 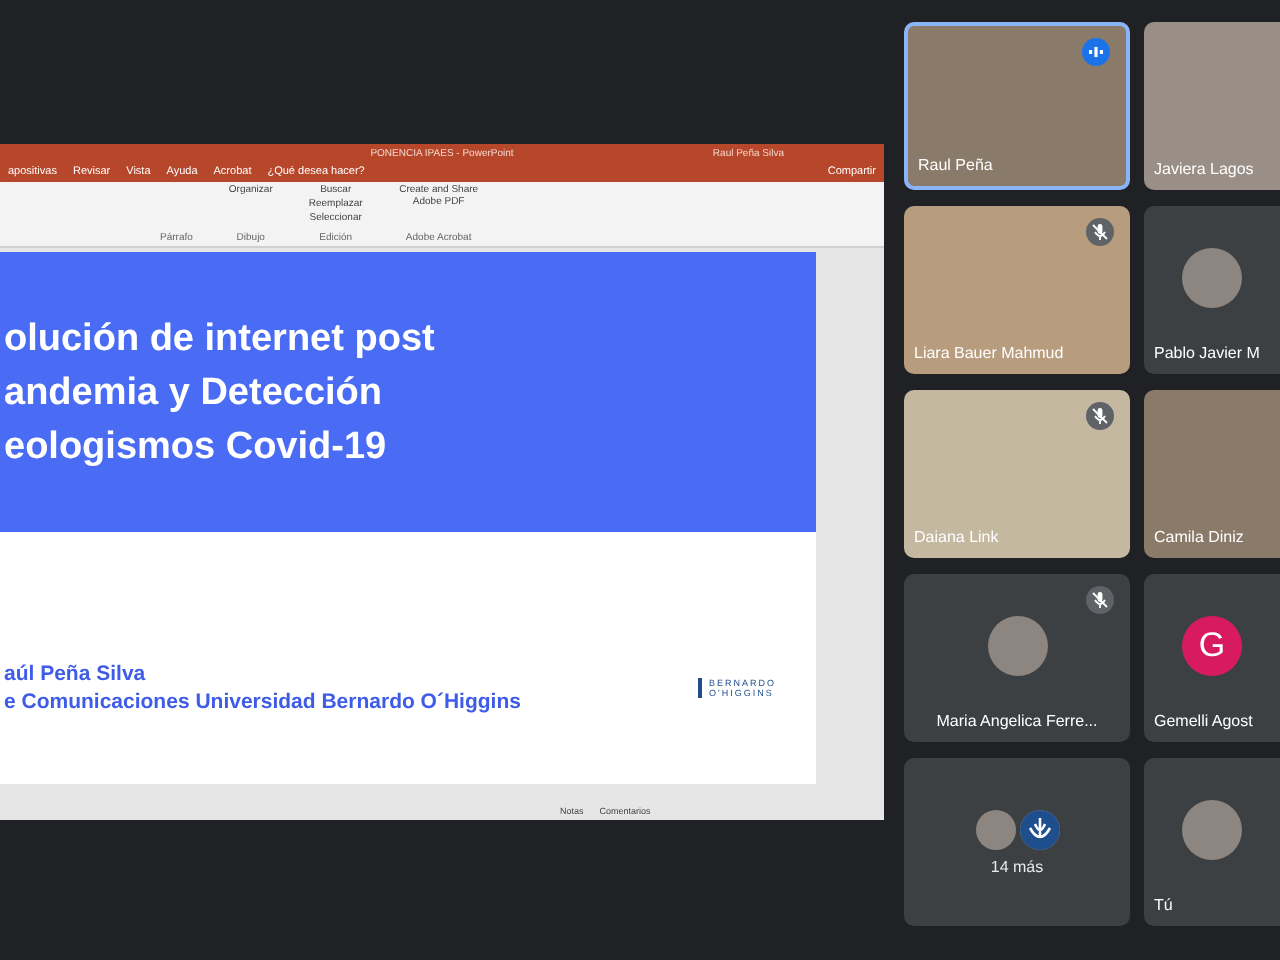 I want to click on participant-name: Javiera Lagos, so click(x=1204, y=169).